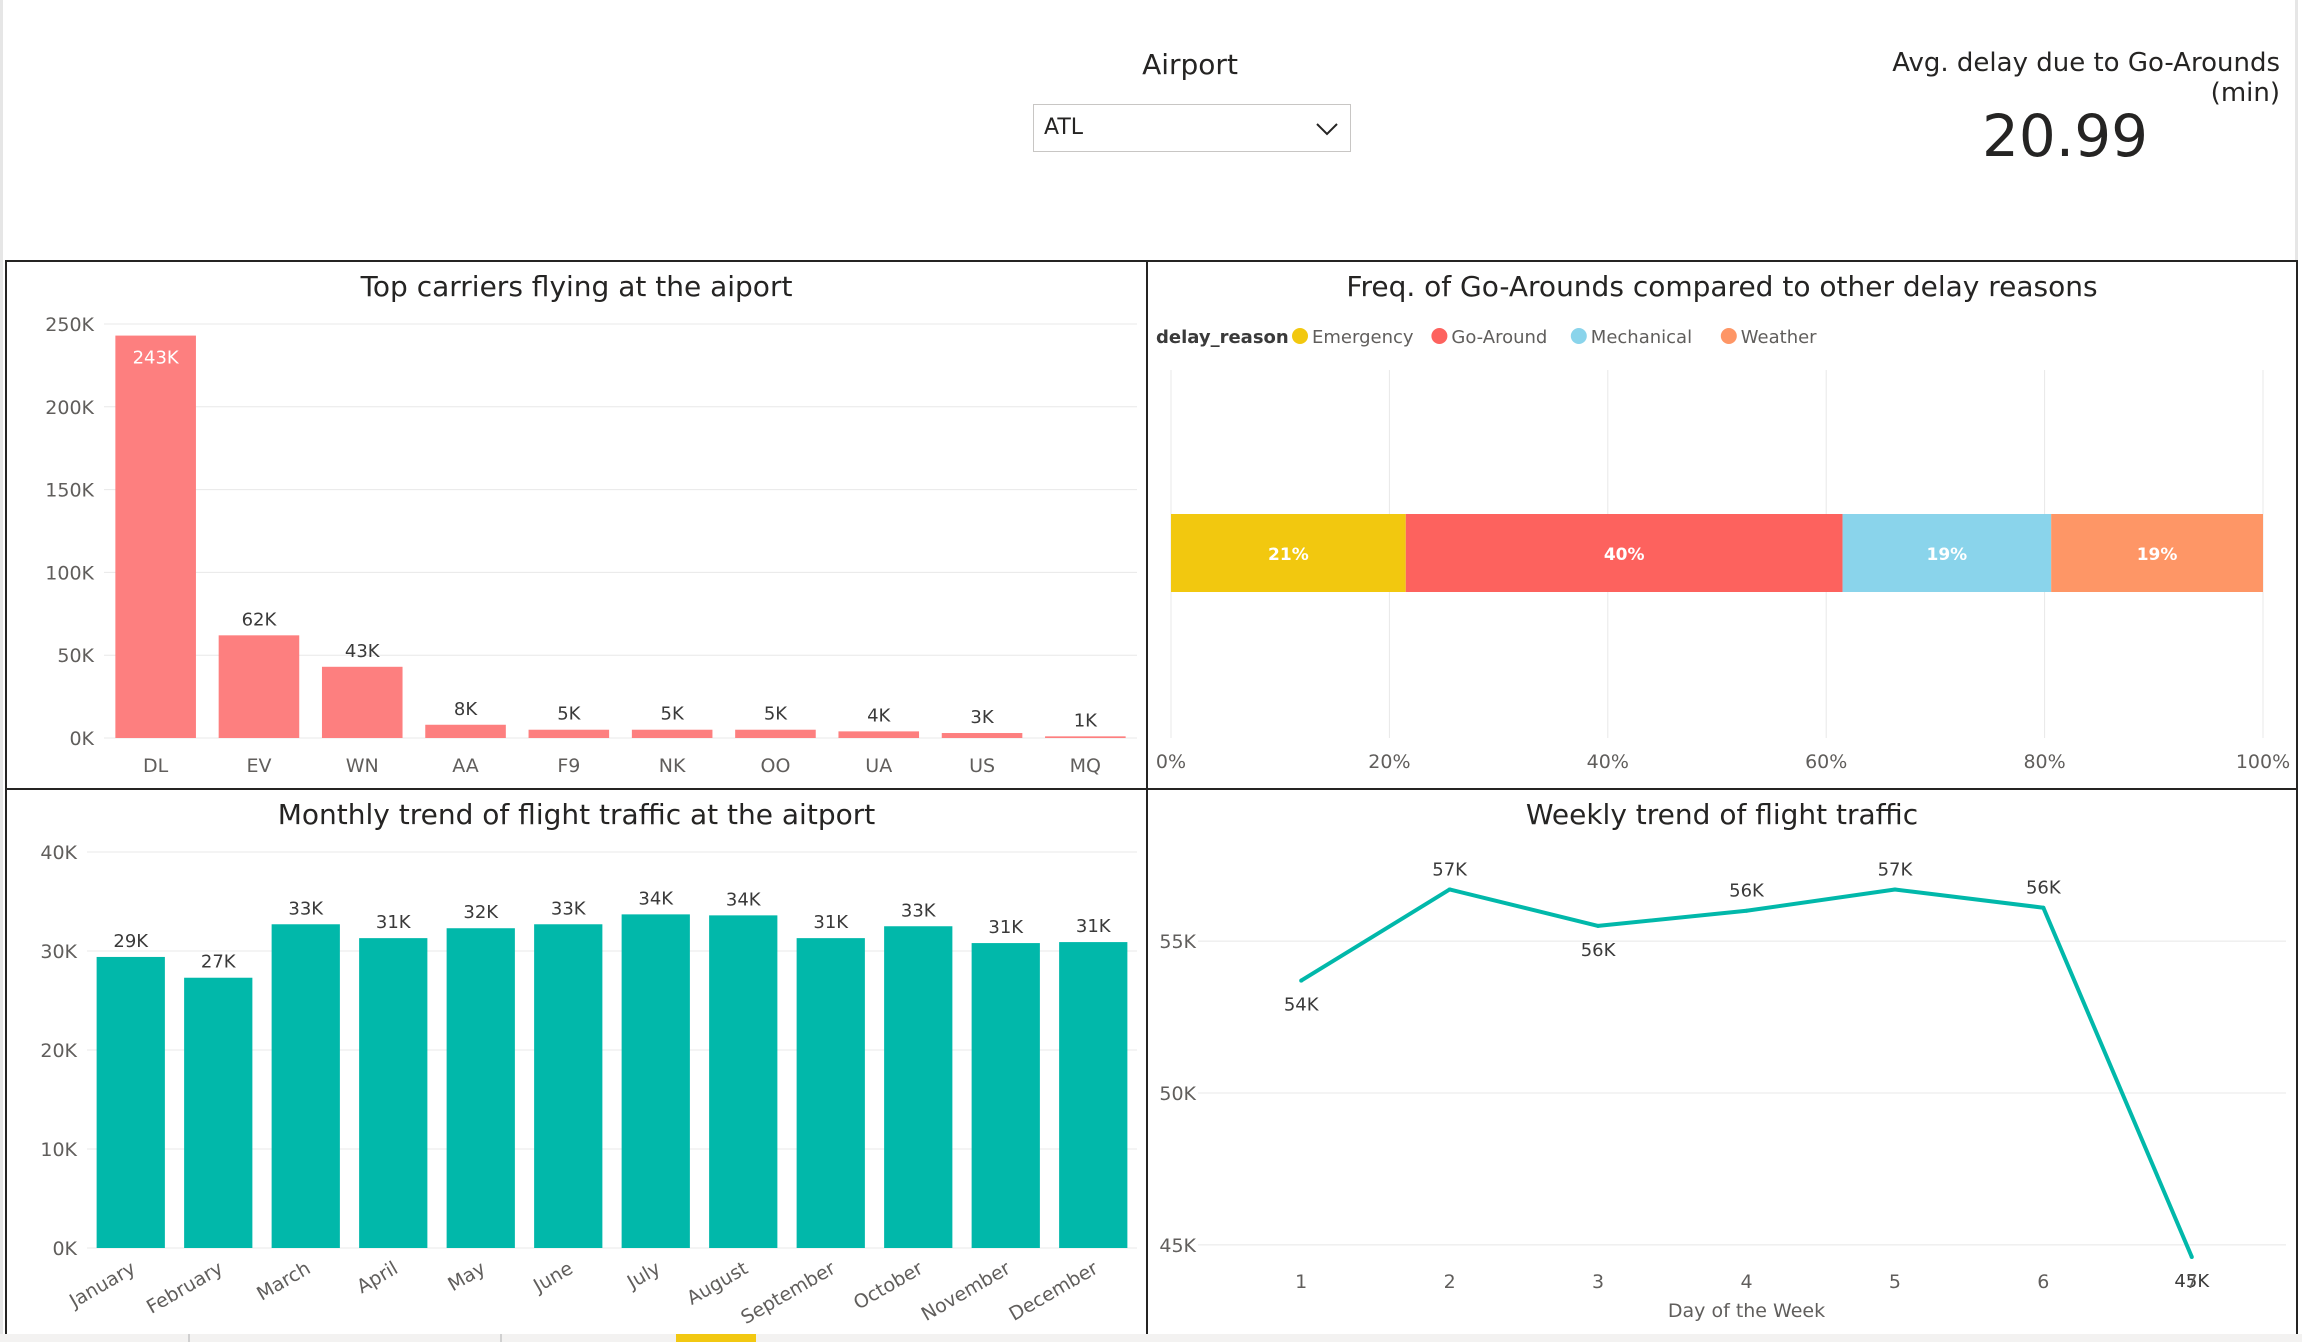 Image resolution: width=2302 pixels, height=1342 pixels. I want to click on x-axis-title: Day of the Week, so click(1746, 1311).